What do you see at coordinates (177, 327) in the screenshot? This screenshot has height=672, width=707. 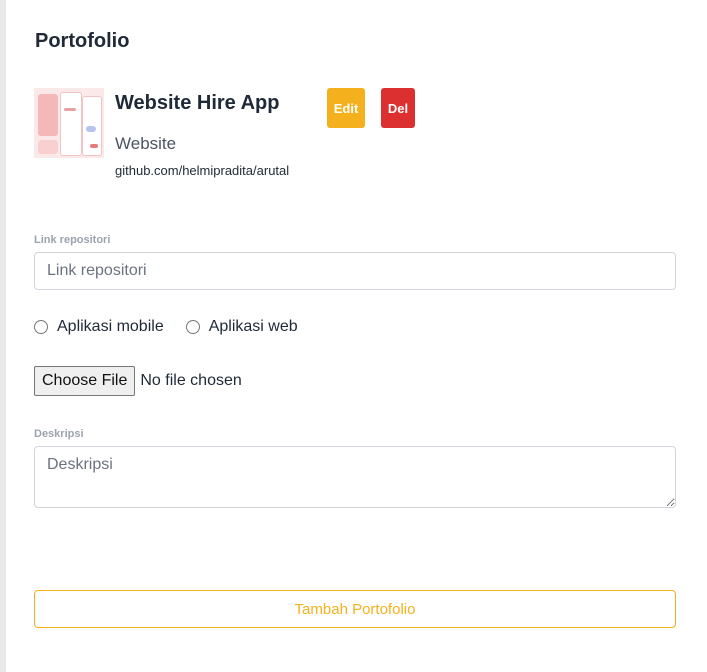 I see `app-type-radio-group: Aplikasi mobile Aplikasi web` at bounding box center [177, 327].